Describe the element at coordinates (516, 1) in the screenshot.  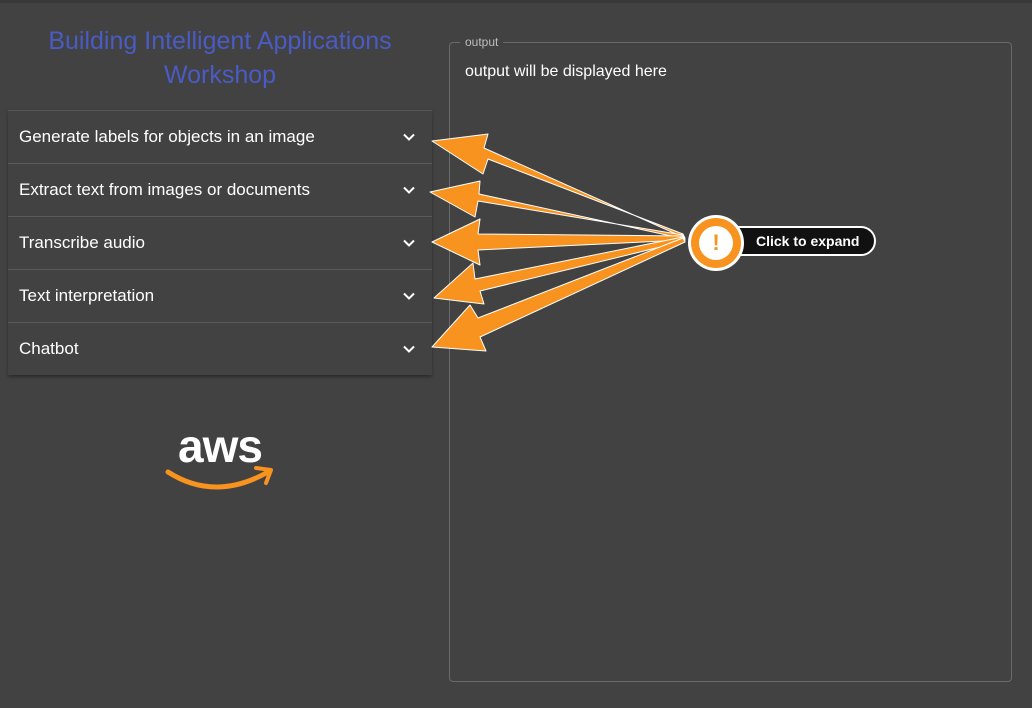
I see `top-bar` at that location.